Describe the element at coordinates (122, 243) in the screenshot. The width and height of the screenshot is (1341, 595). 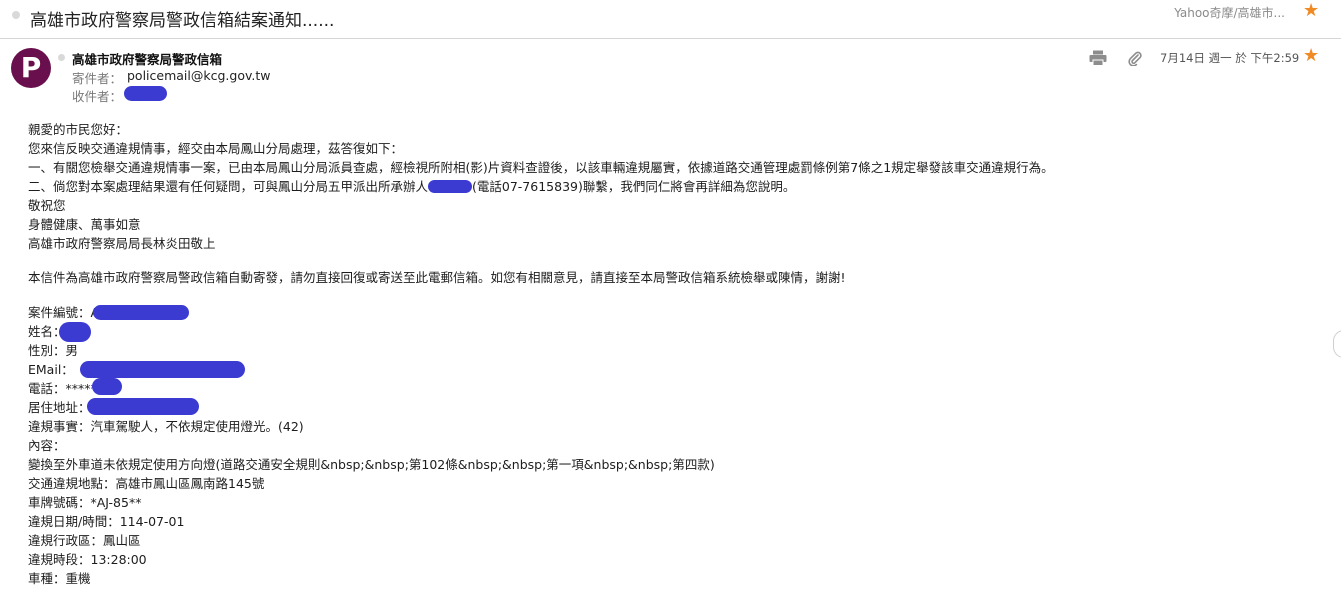
I see `signature: 高雄市政府警察局局長林炎田敬上` at that location.